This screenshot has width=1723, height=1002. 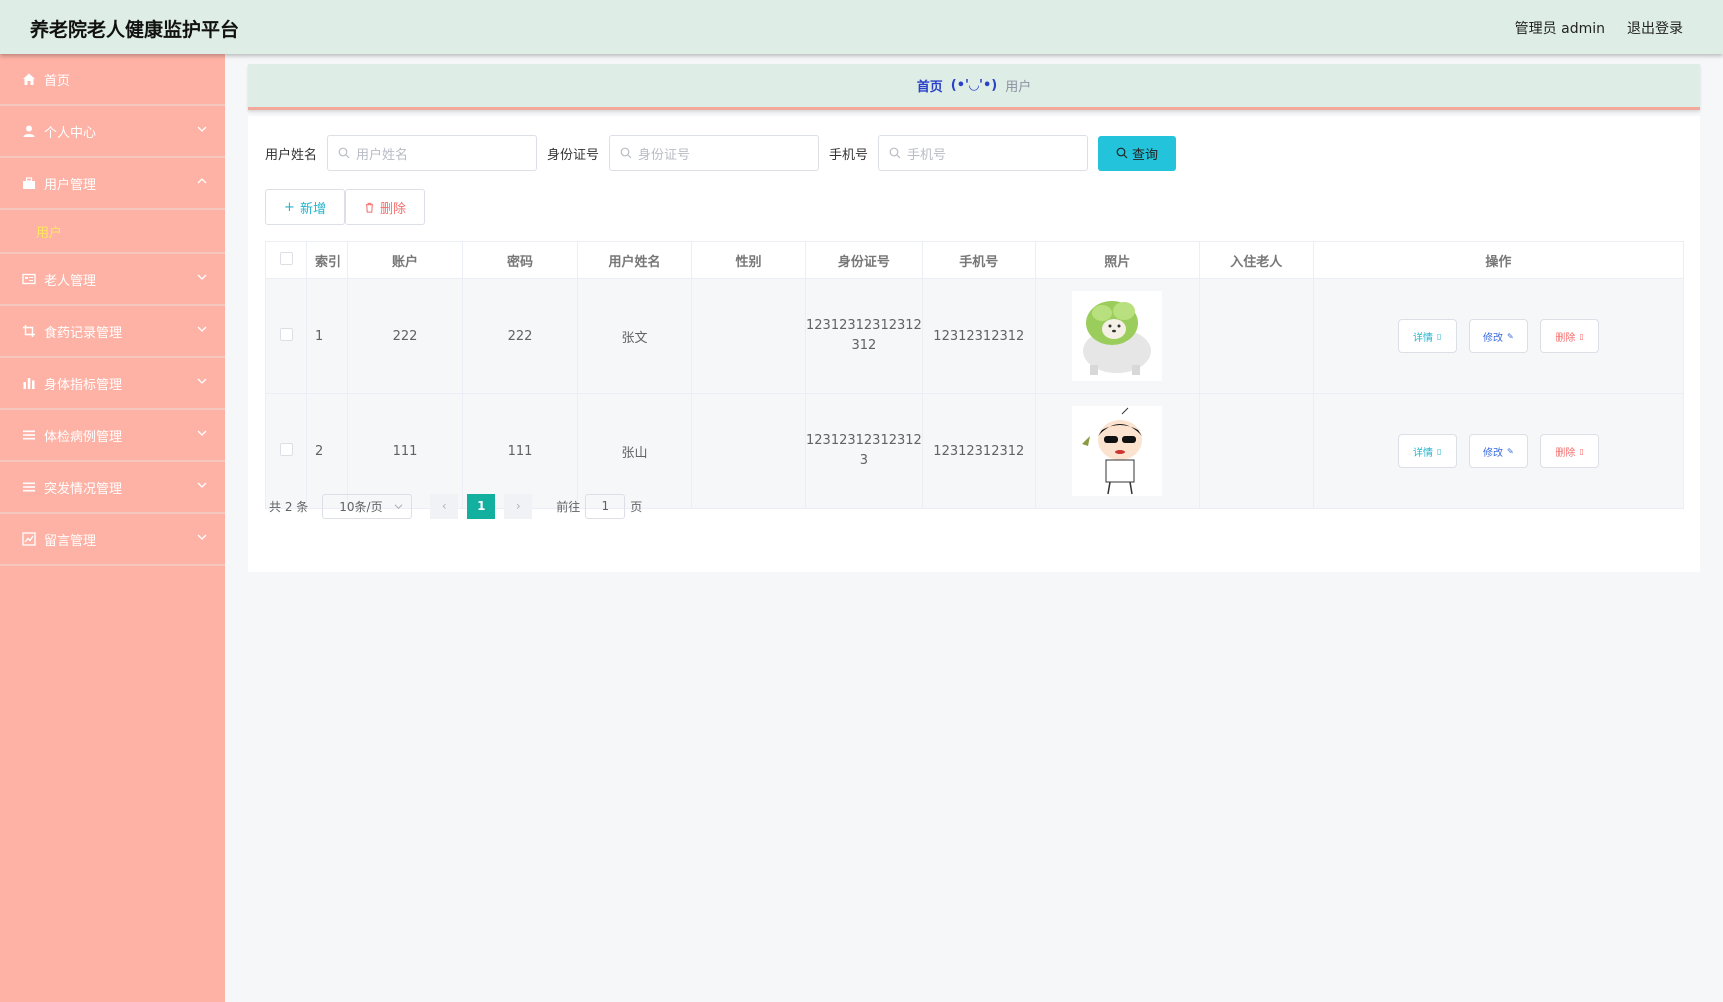 What do you see at coordinates (291, 155) in the screenshot?
I see `username-search-label: 用户姓名` at bounding box center [291, 155].